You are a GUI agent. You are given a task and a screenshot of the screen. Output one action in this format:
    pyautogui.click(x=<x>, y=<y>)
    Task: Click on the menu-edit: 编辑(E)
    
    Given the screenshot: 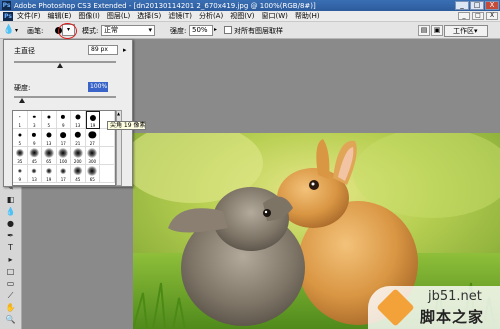 What is the action you would take?
    pyautogui.click(x=60, y=16)
    